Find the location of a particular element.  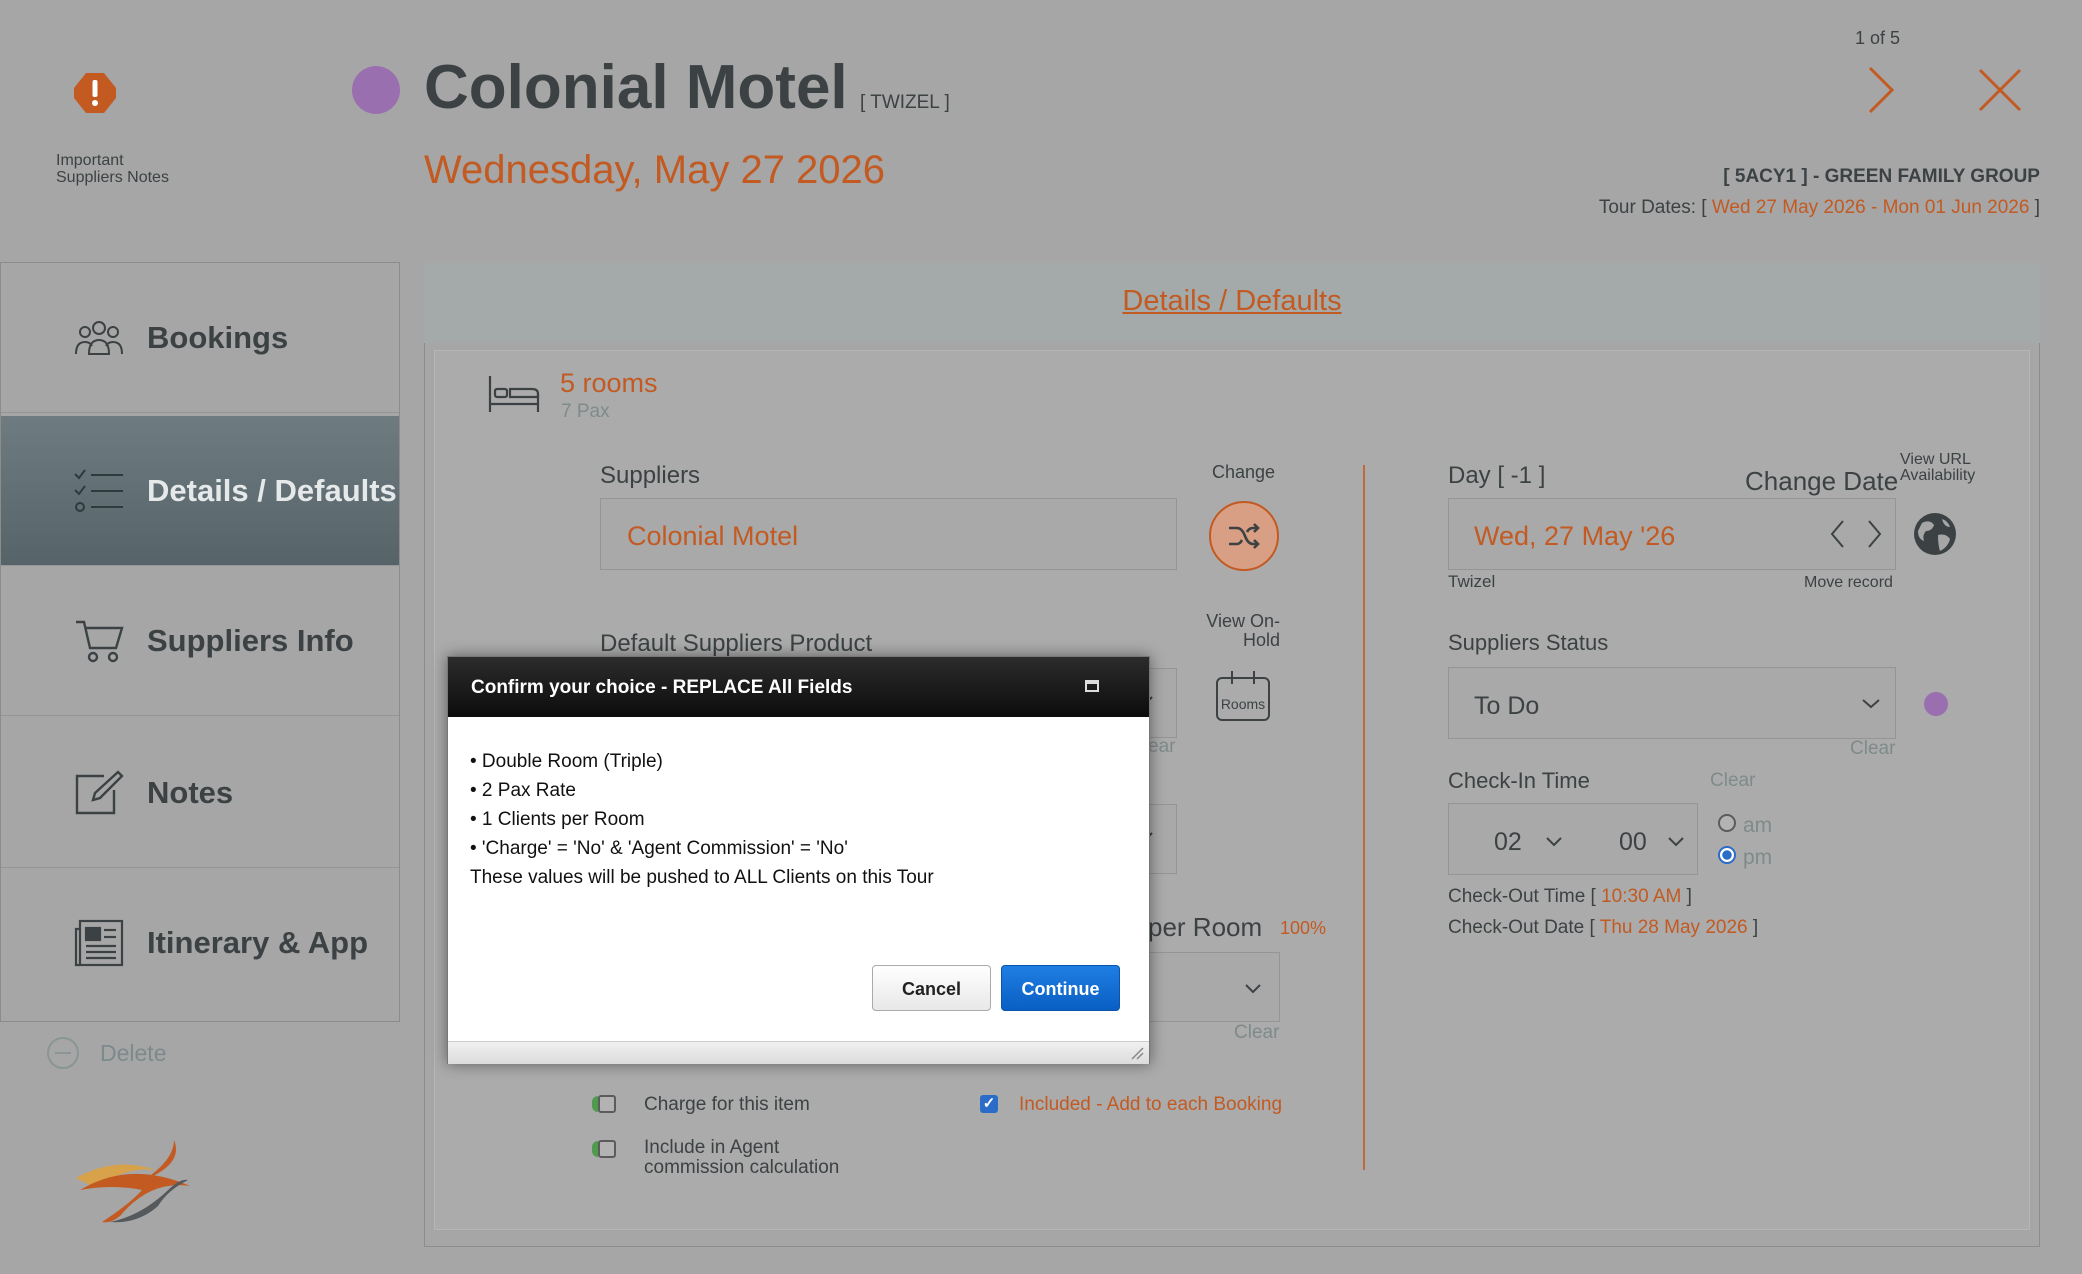

tab-details-defaults: Details / Defaults is located at coordinates (1232, 303).